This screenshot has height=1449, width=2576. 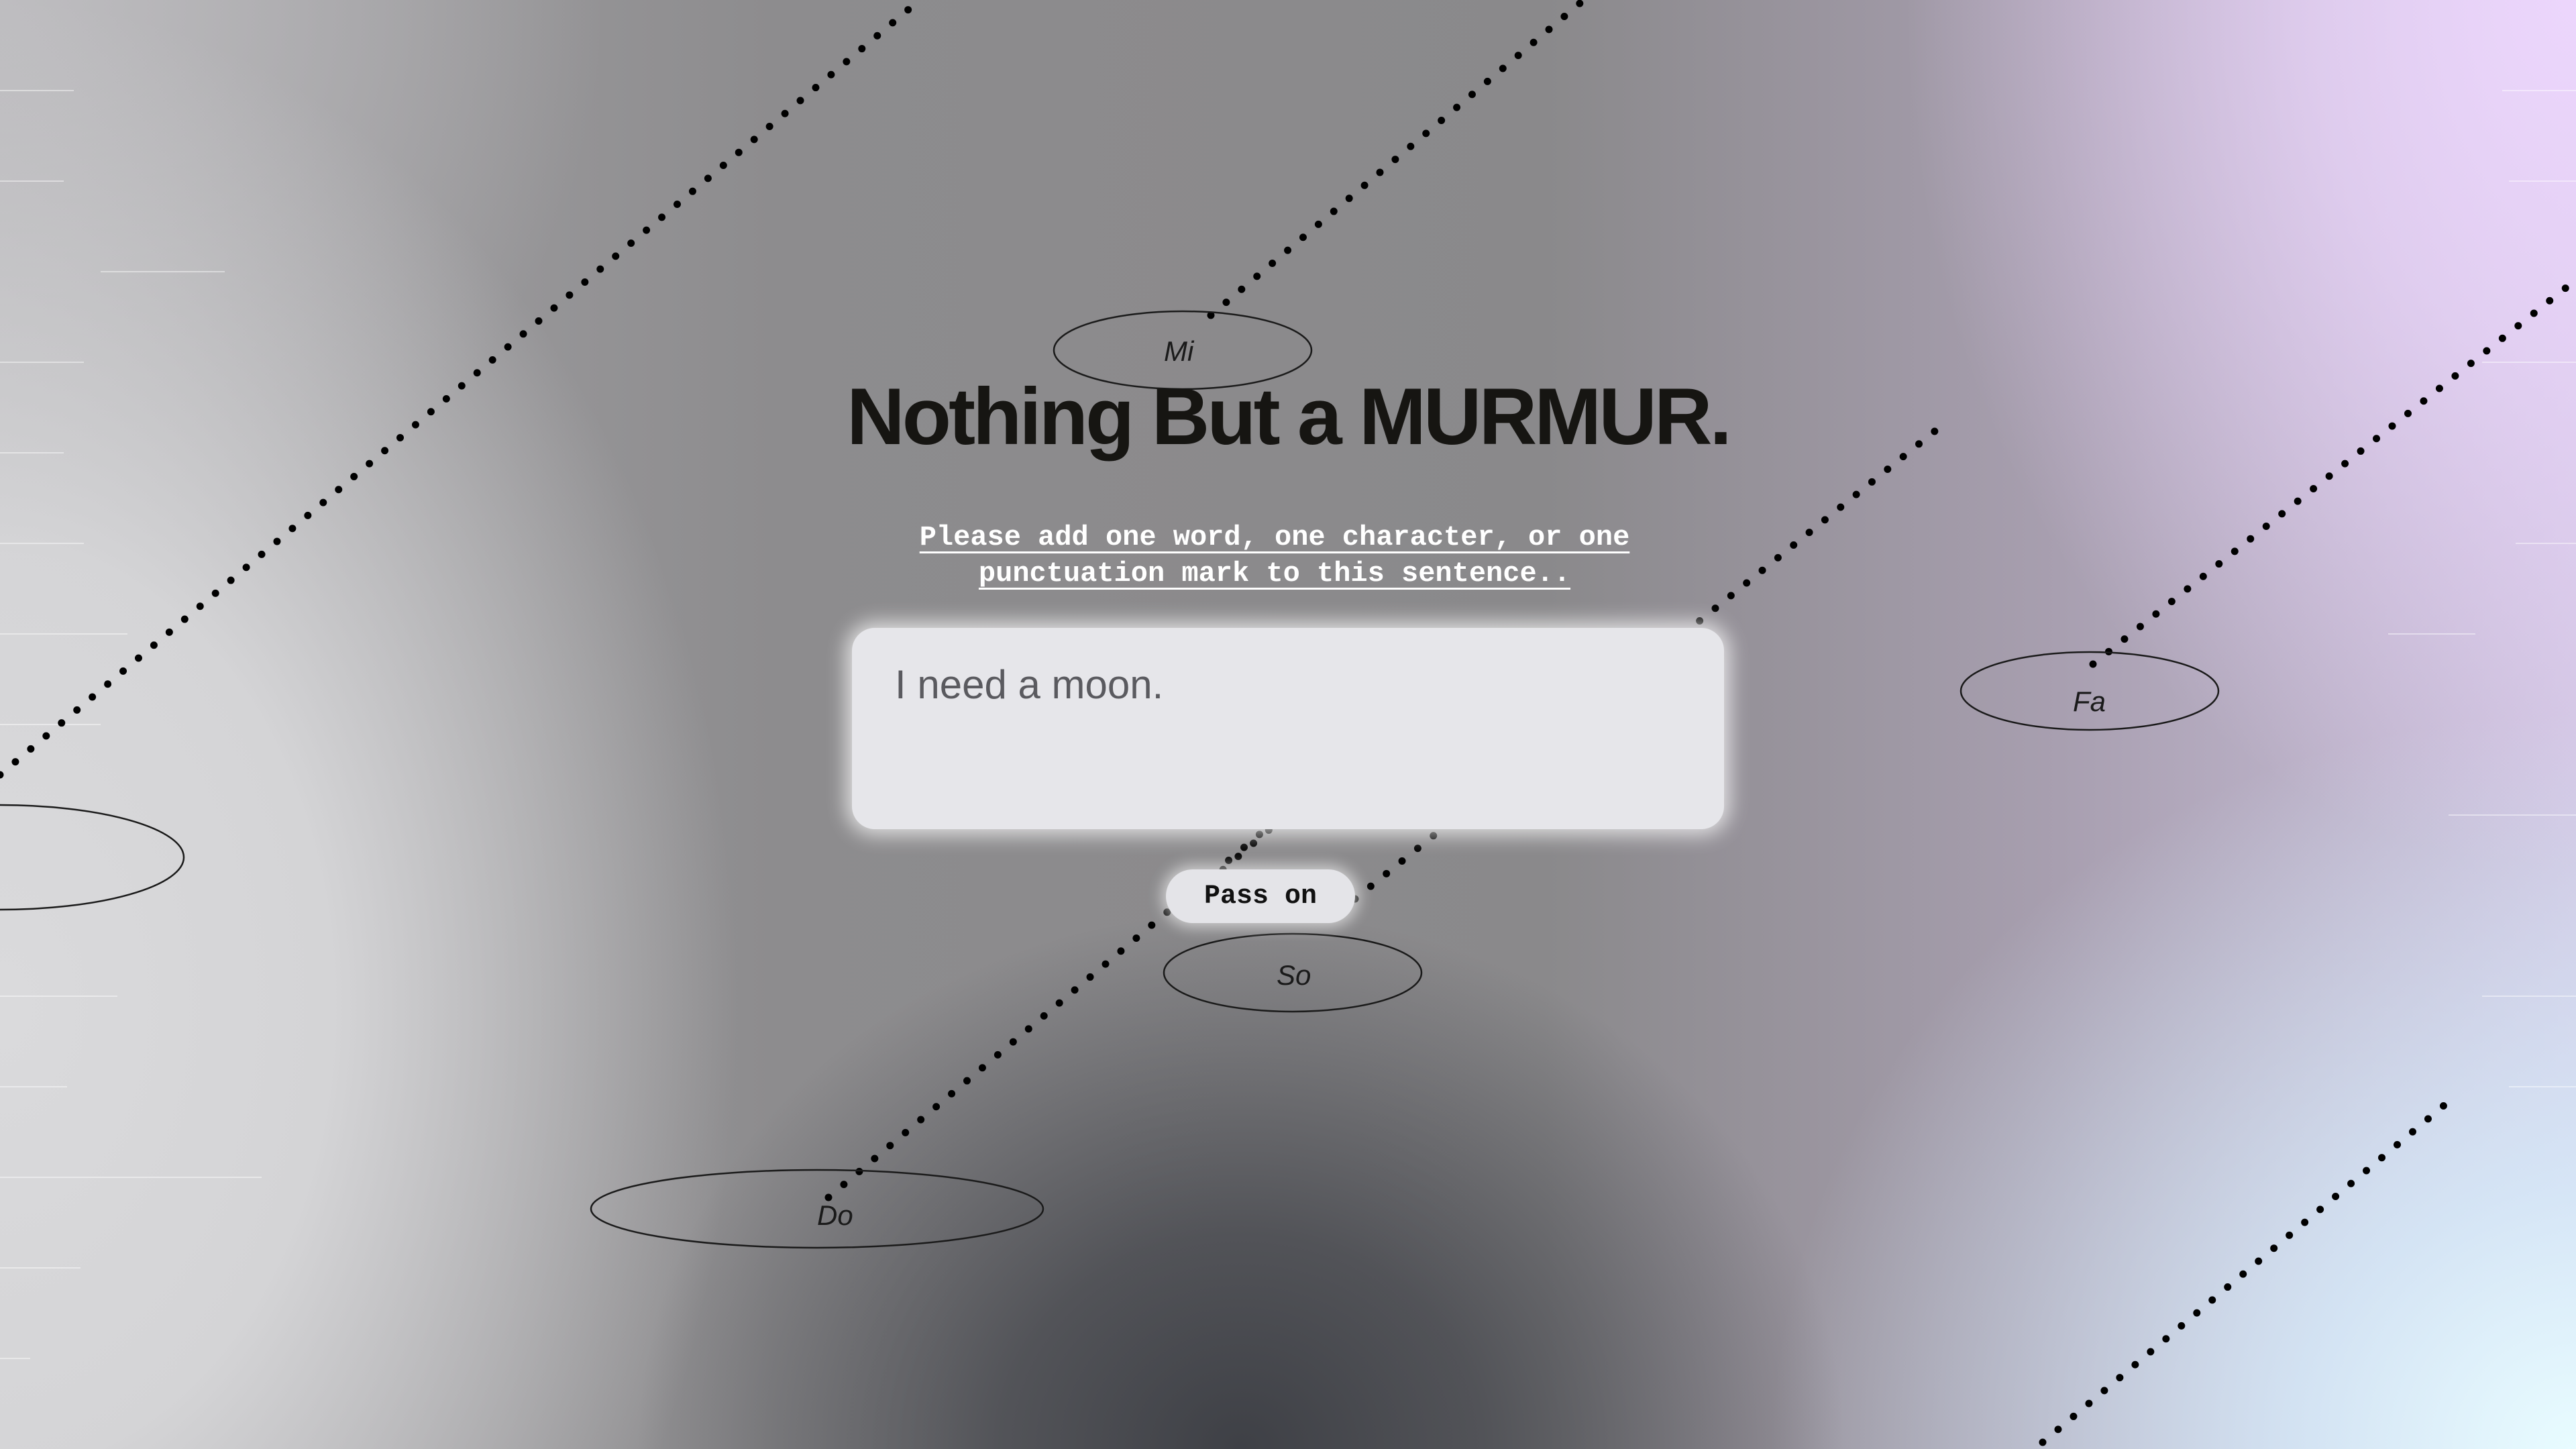 What do you see at coordinates (835, 1215) in the screenshot?
I see `note-label-do: Do` at bounding box center [835, 1215].